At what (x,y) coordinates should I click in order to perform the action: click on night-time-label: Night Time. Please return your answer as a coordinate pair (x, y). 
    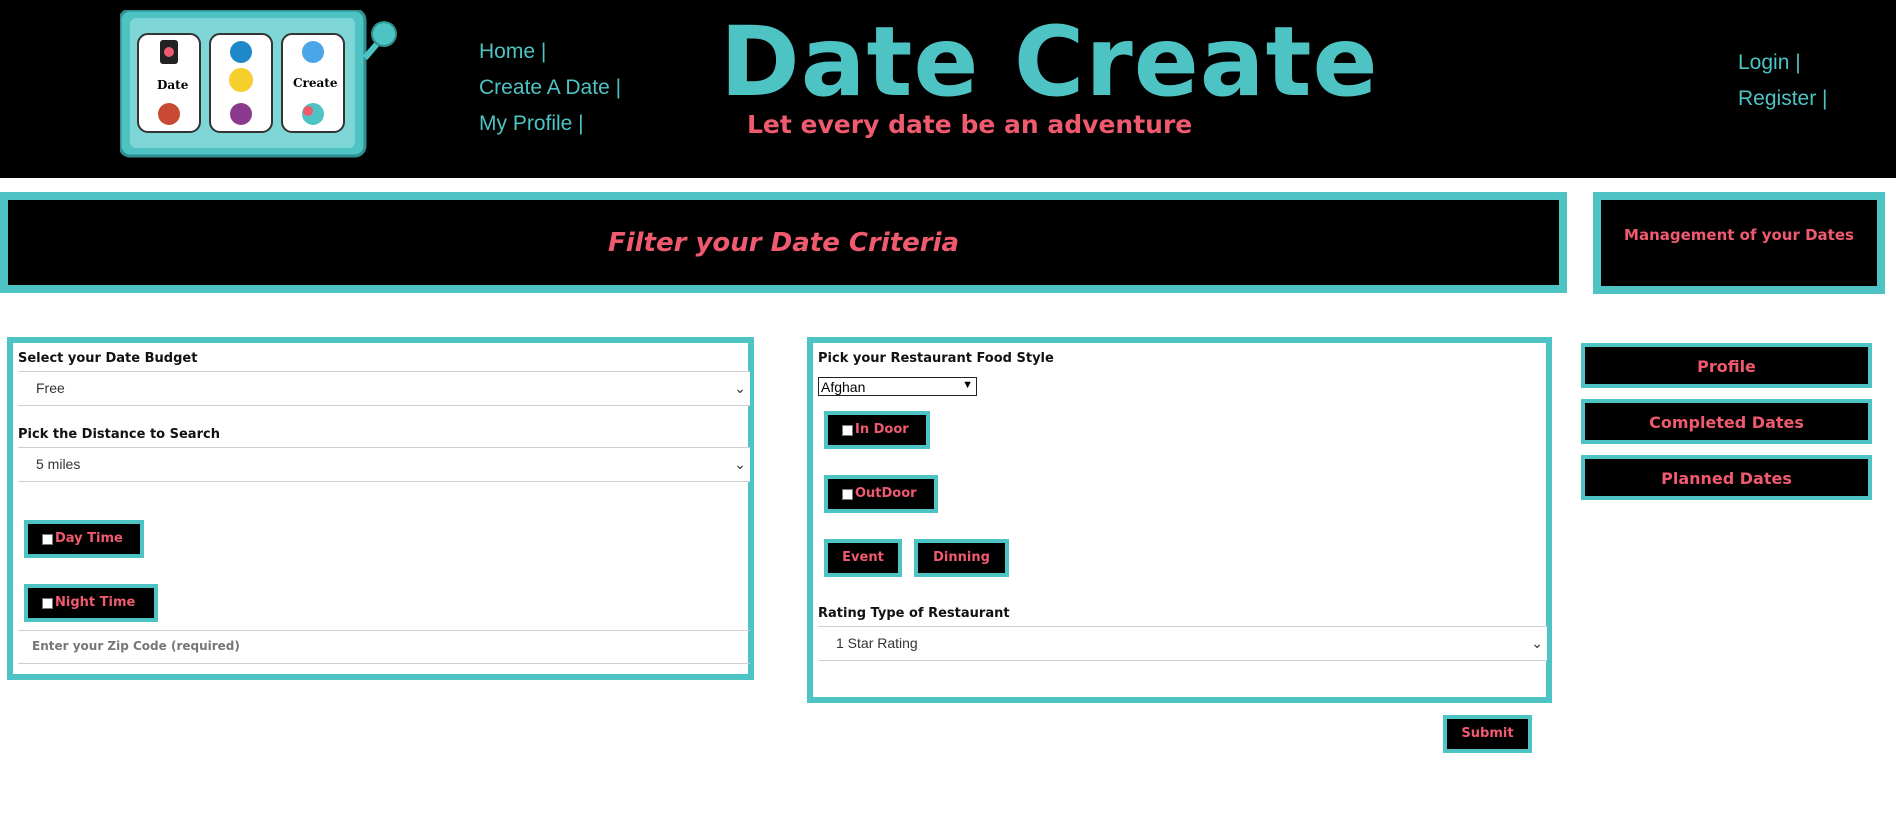
    Looking at the image, I should click on (95, 602).